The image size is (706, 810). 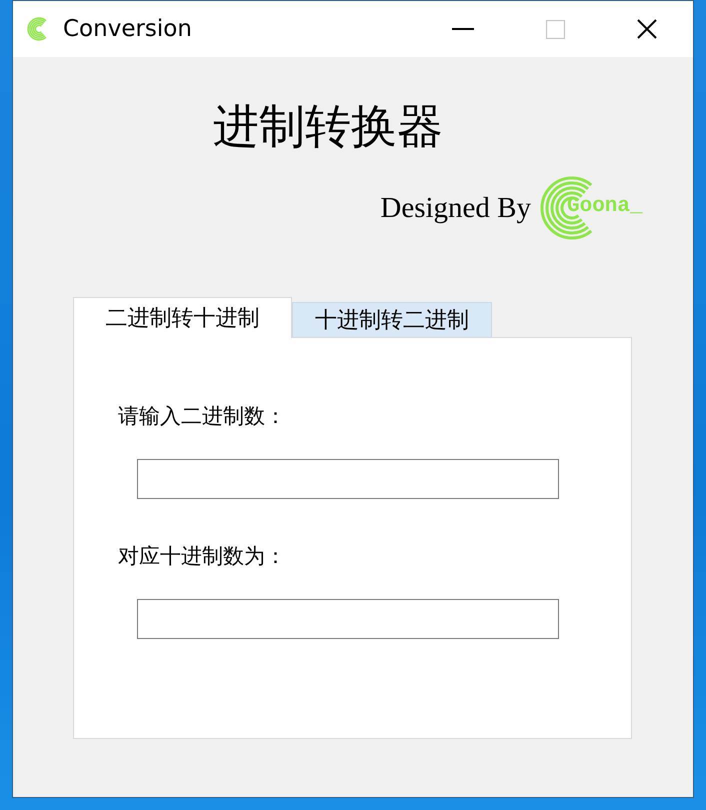 What do you see at coordinates (455, 208) in the screenshot?
I see `designer-credit: Designed By` at bounding box center [455, 208].